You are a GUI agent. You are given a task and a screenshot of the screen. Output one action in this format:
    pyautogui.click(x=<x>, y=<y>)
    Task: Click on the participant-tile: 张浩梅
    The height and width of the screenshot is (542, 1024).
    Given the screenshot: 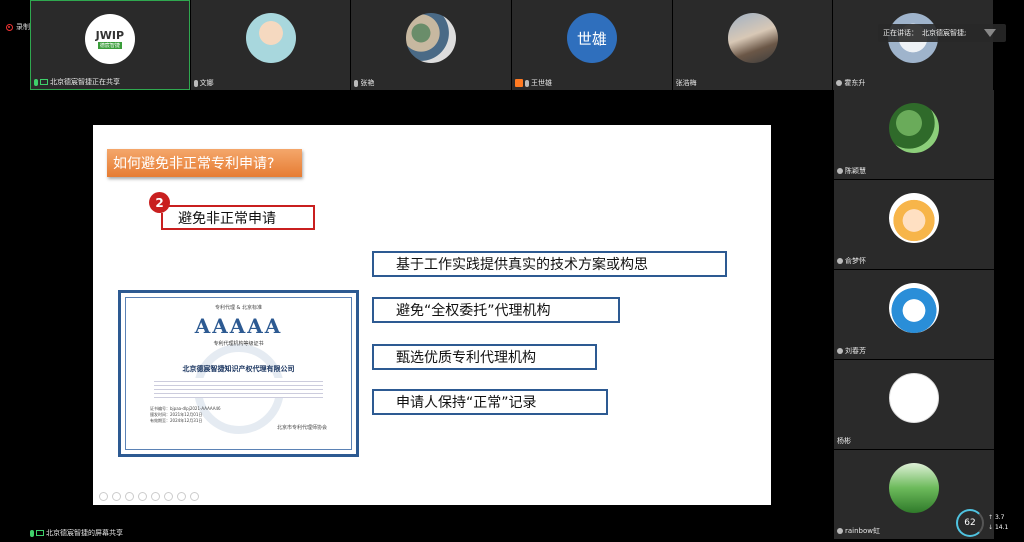 What is the action you would take?
    pyautogui.click(x=752, y=45)
    